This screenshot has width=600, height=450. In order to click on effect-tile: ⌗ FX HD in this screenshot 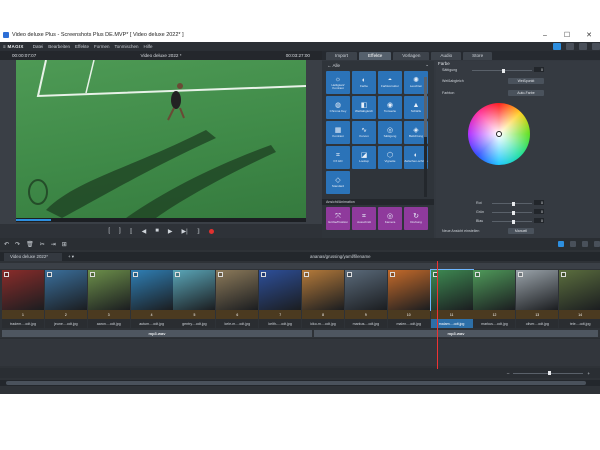, I will do `click(338, 157)`.